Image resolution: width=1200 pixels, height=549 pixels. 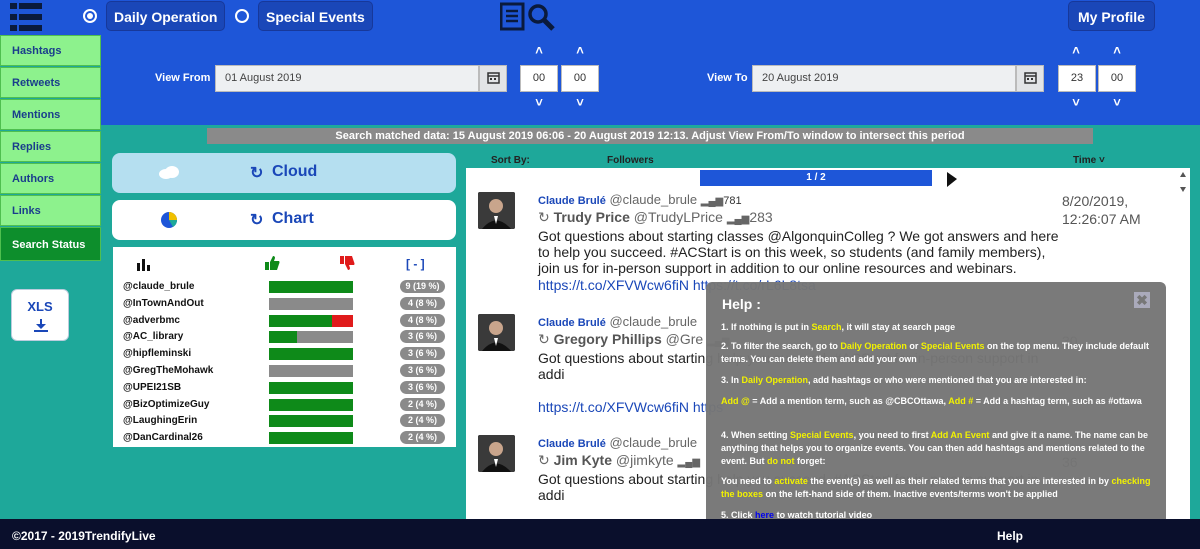 What do you see at coordinates (40, 315) in the screenshot?
I see `xls-export-button: XLS` at bounding box center [40, 315].